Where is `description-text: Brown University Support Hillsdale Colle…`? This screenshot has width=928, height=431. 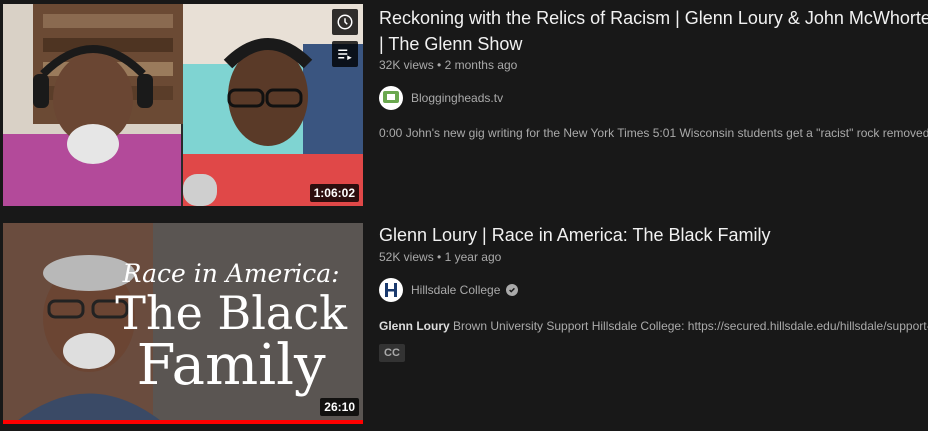
description-text: Brown University Support Hillsdale Colle… is located at coordinates (688, 326).